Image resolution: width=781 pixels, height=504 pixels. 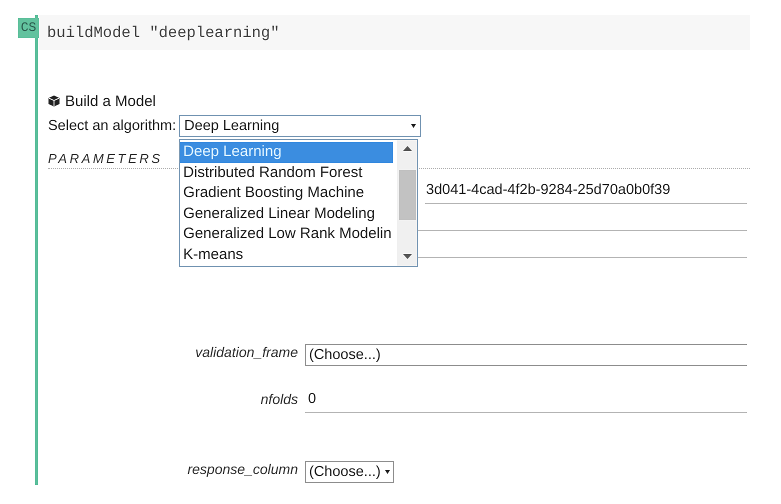 What do you see at coordinates (110, 101) in the screenshot?
I see `form-title: Build a Model` at bounding box center [110, 101].